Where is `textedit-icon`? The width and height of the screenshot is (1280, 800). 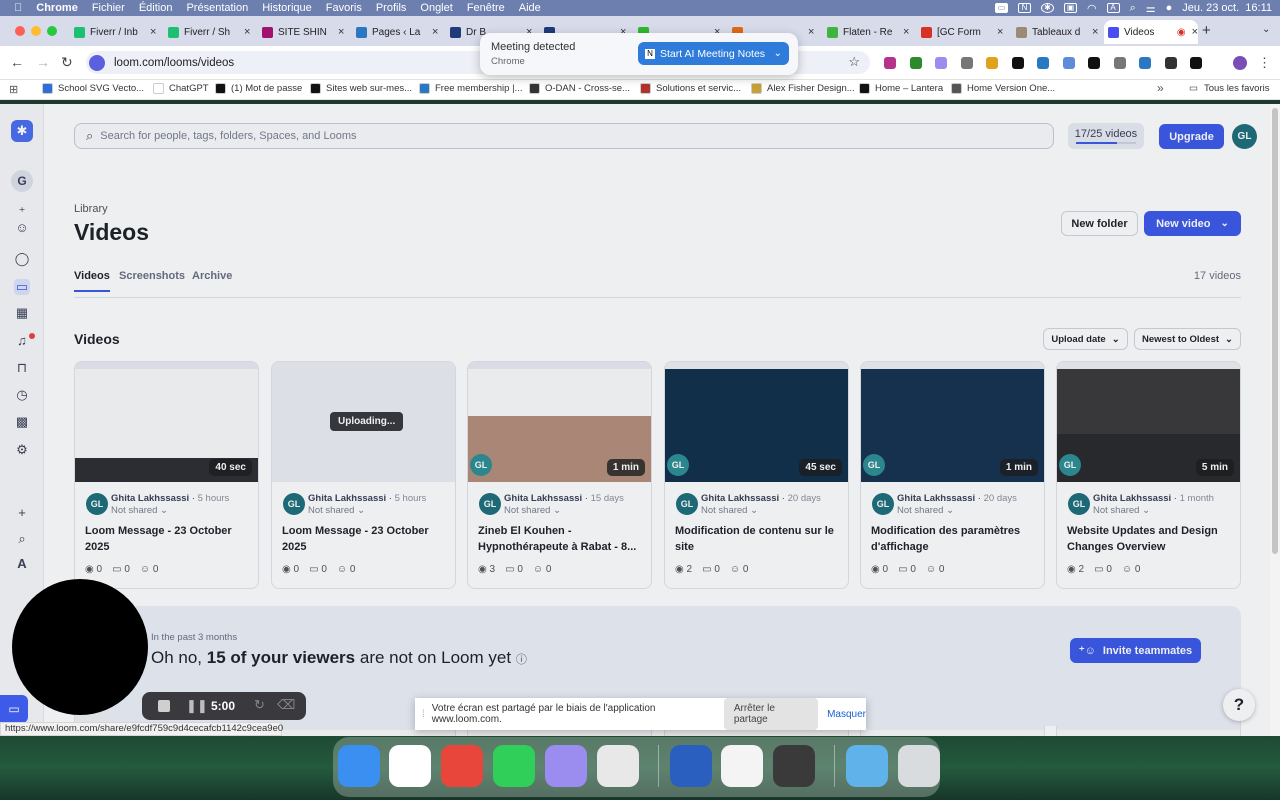 textedit-icon is located at coordinates (742, 766).